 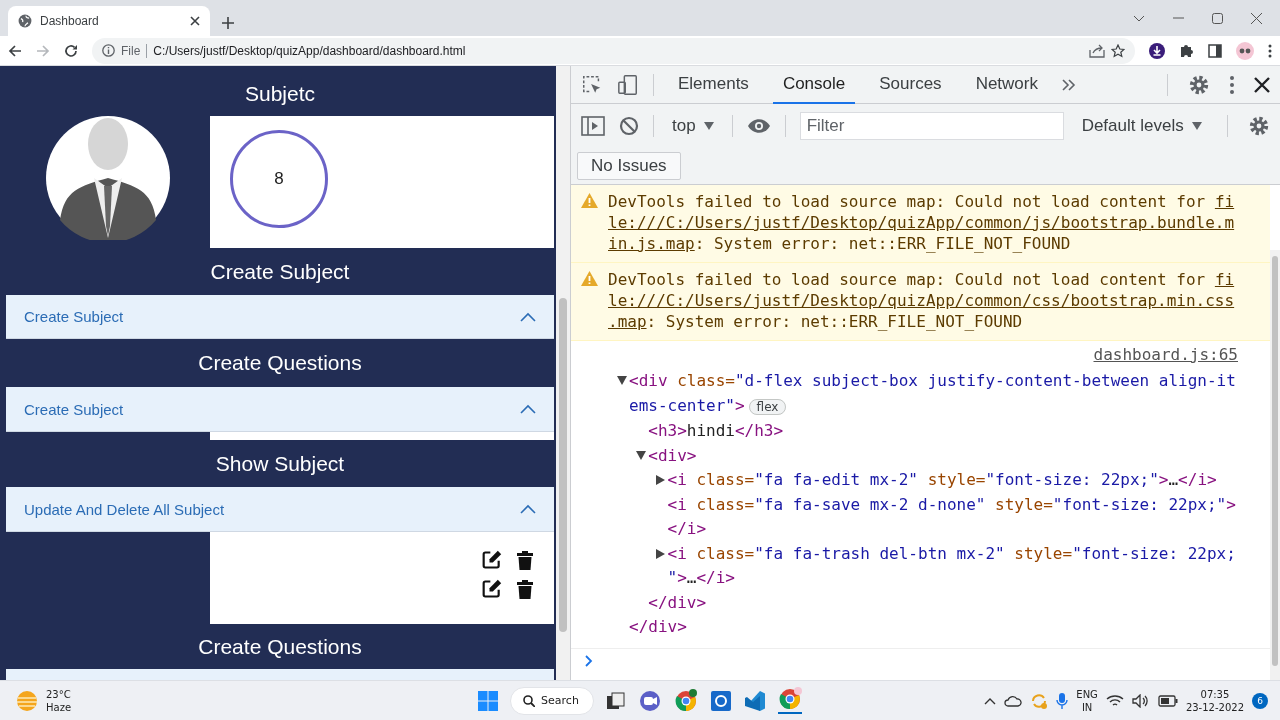 I want to click on temperature-text: 23°C, so click(x=58, y=694).